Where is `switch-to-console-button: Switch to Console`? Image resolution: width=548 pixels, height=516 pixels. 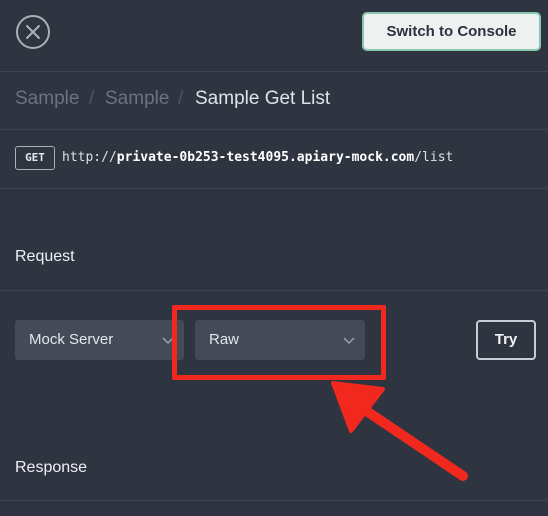 switch-to-console-button: Switch to Console is located at coordinates (451, 31).